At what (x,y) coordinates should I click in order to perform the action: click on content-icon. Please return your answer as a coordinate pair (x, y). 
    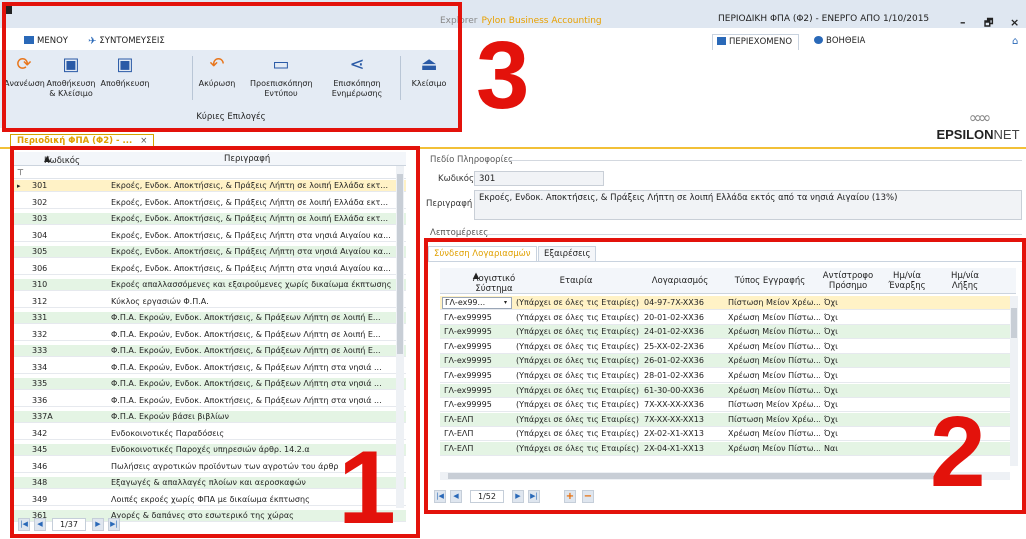
    Looking at the image, I should click on (721, 41).